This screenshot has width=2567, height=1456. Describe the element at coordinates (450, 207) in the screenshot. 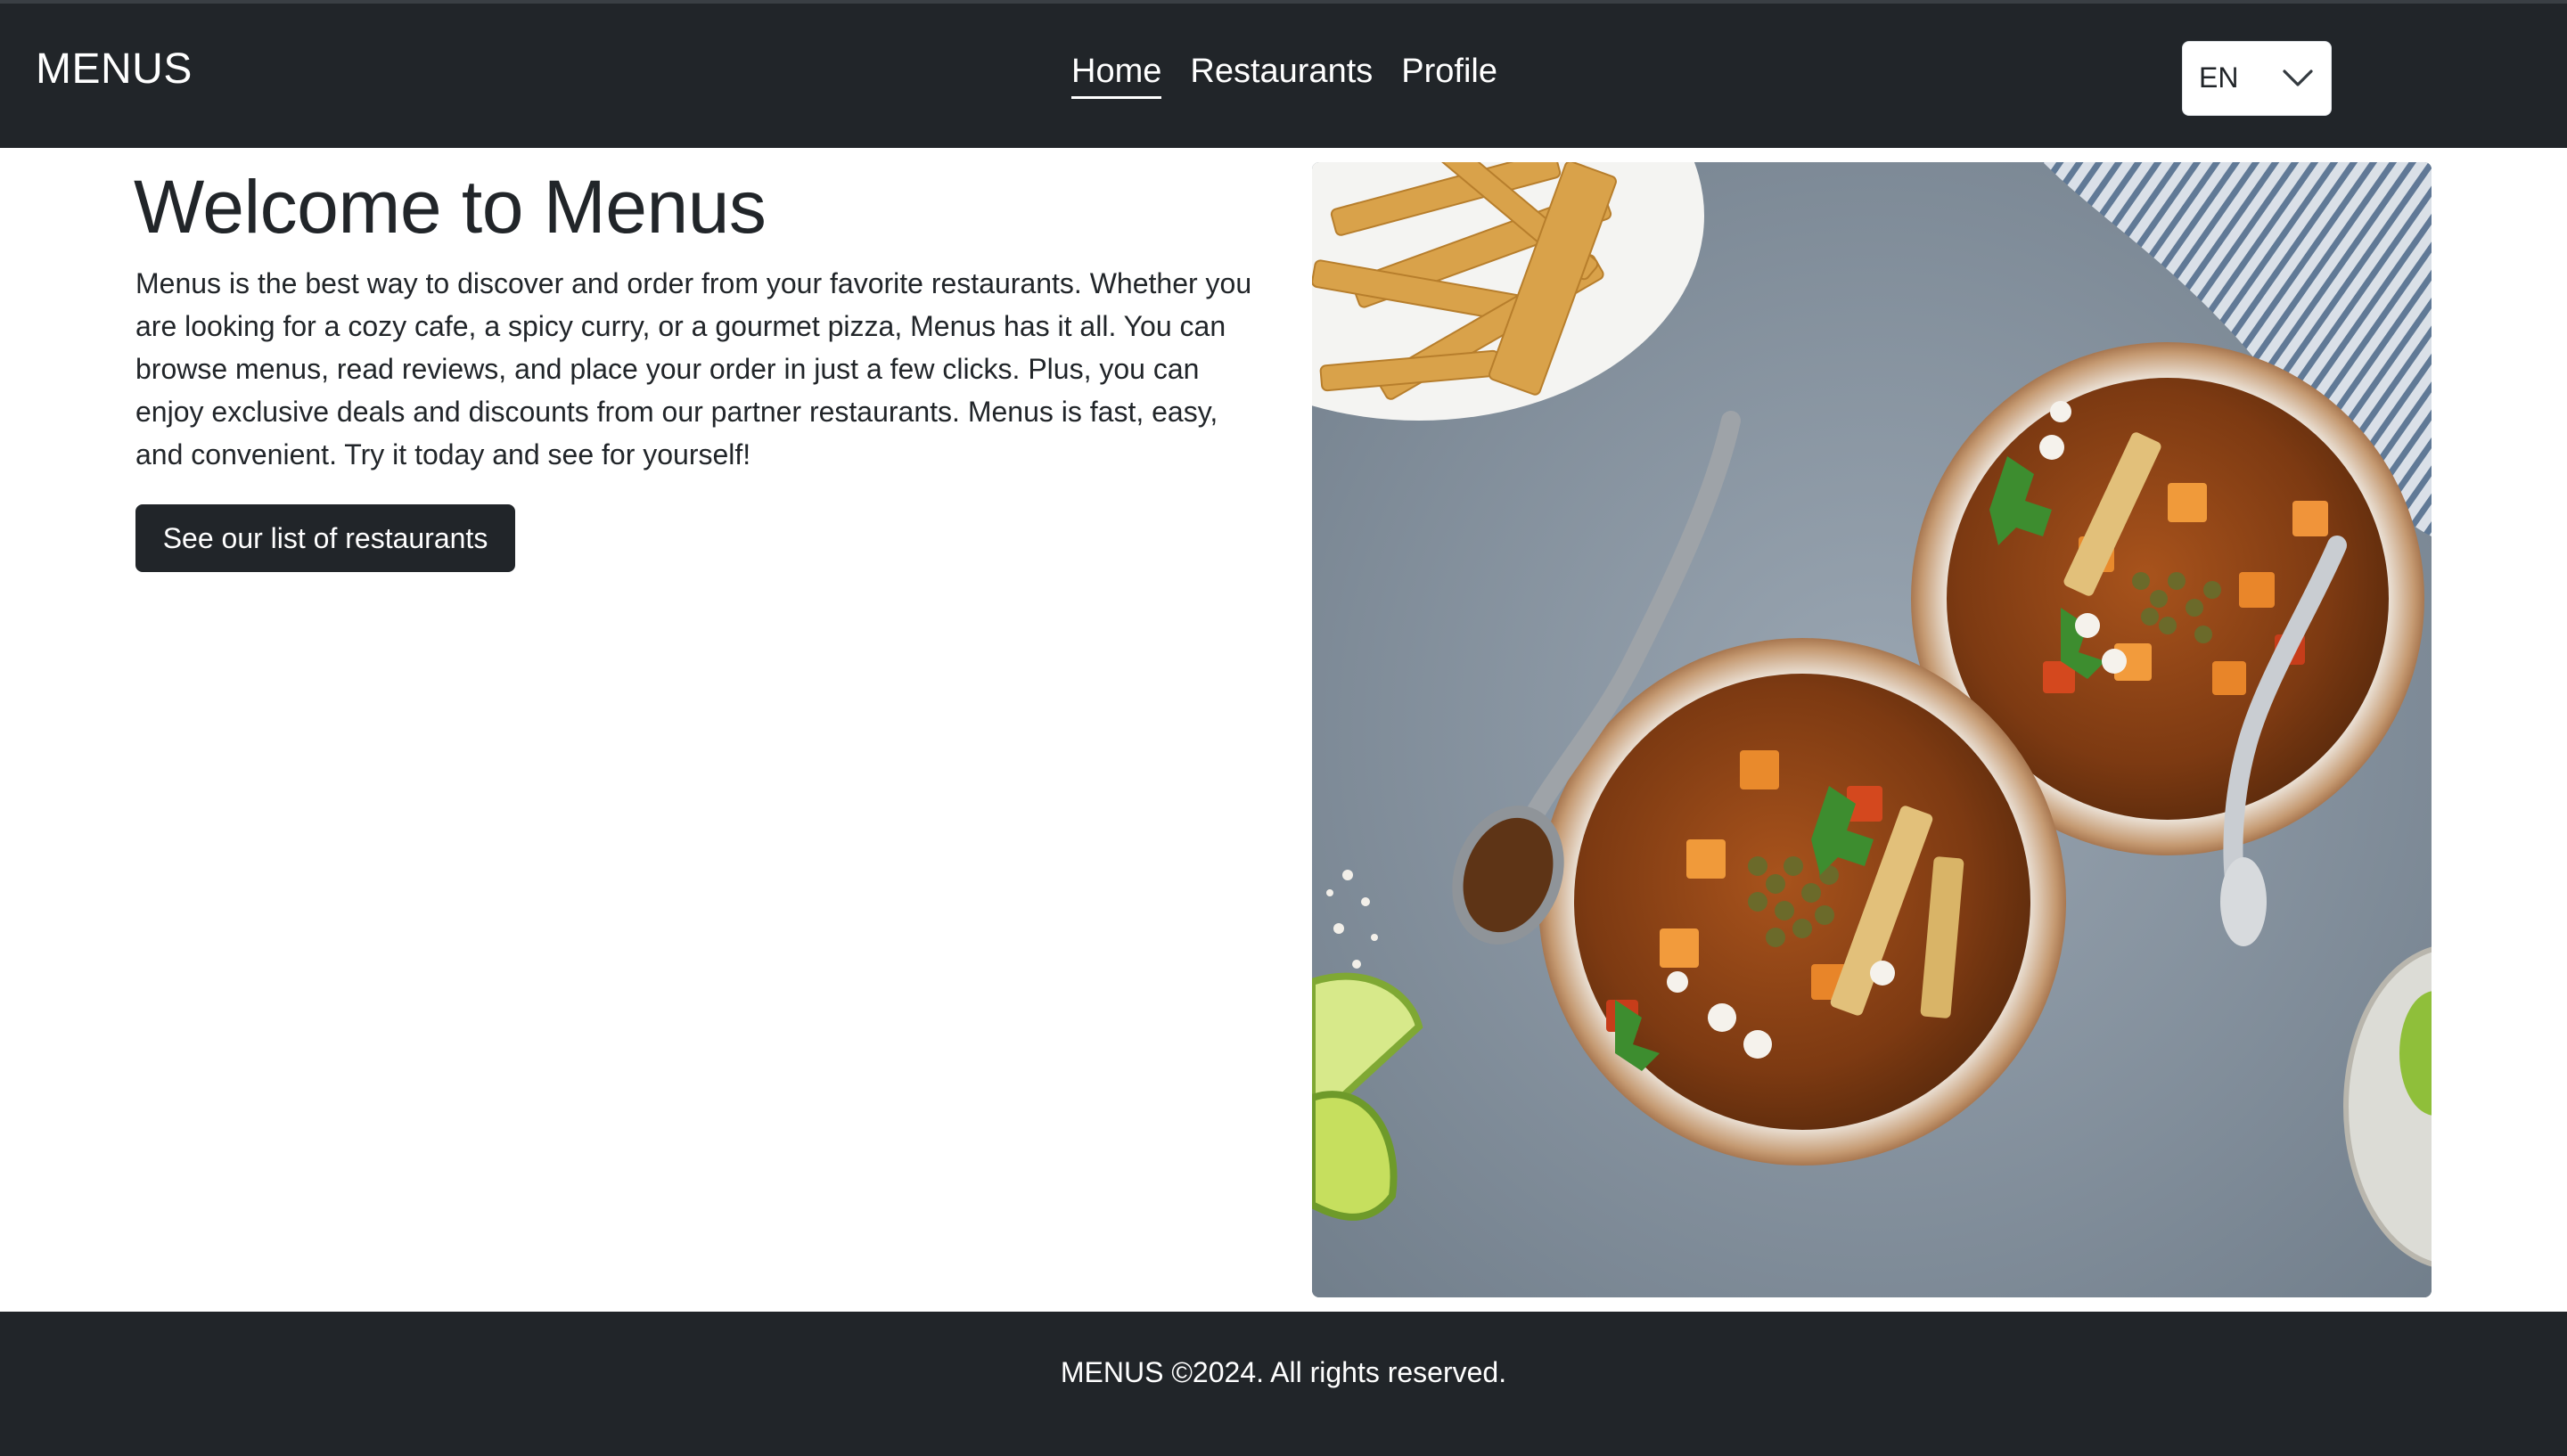

I see `page-title: Welcome to Menus` at that location.